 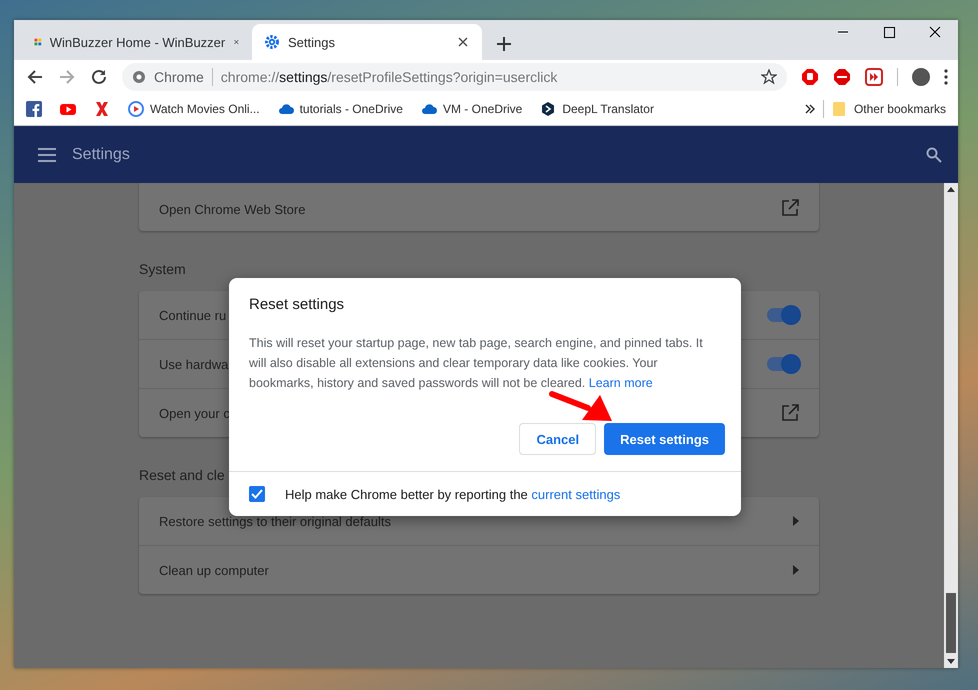 What do you see at coordinates (874, 77) in the screenshot?
I see `fast-forward-icon` at bounding box center [874, 77].